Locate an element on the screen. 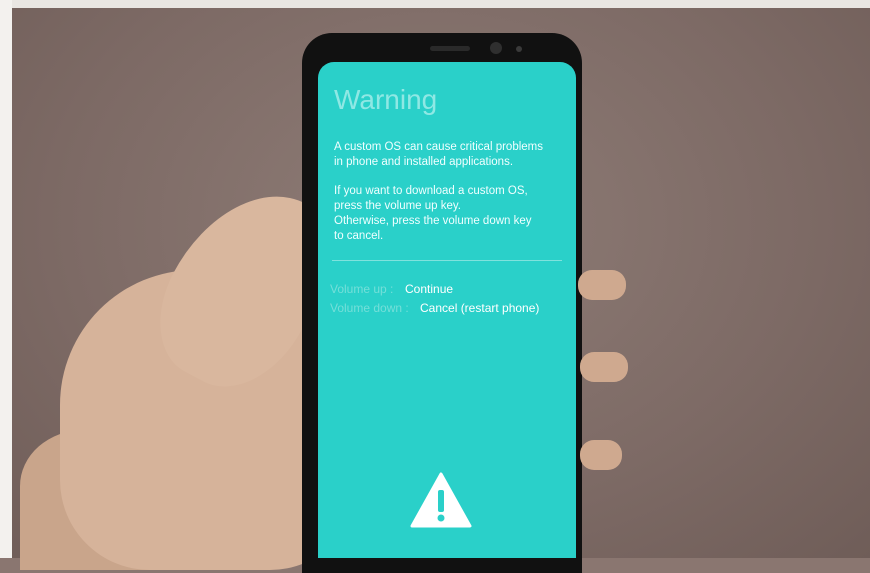  message-line: in phone and installed applications. is located at coordinates (424, 162).